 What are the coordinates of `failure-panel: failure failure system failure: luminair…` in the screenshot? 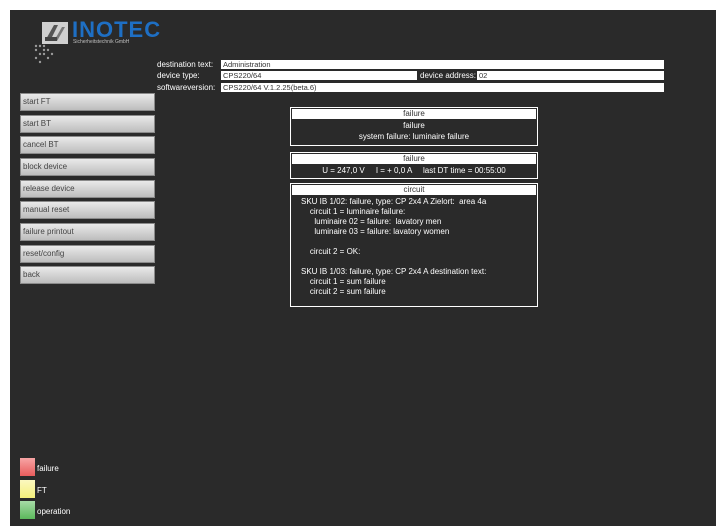 It's located at (414, 126).